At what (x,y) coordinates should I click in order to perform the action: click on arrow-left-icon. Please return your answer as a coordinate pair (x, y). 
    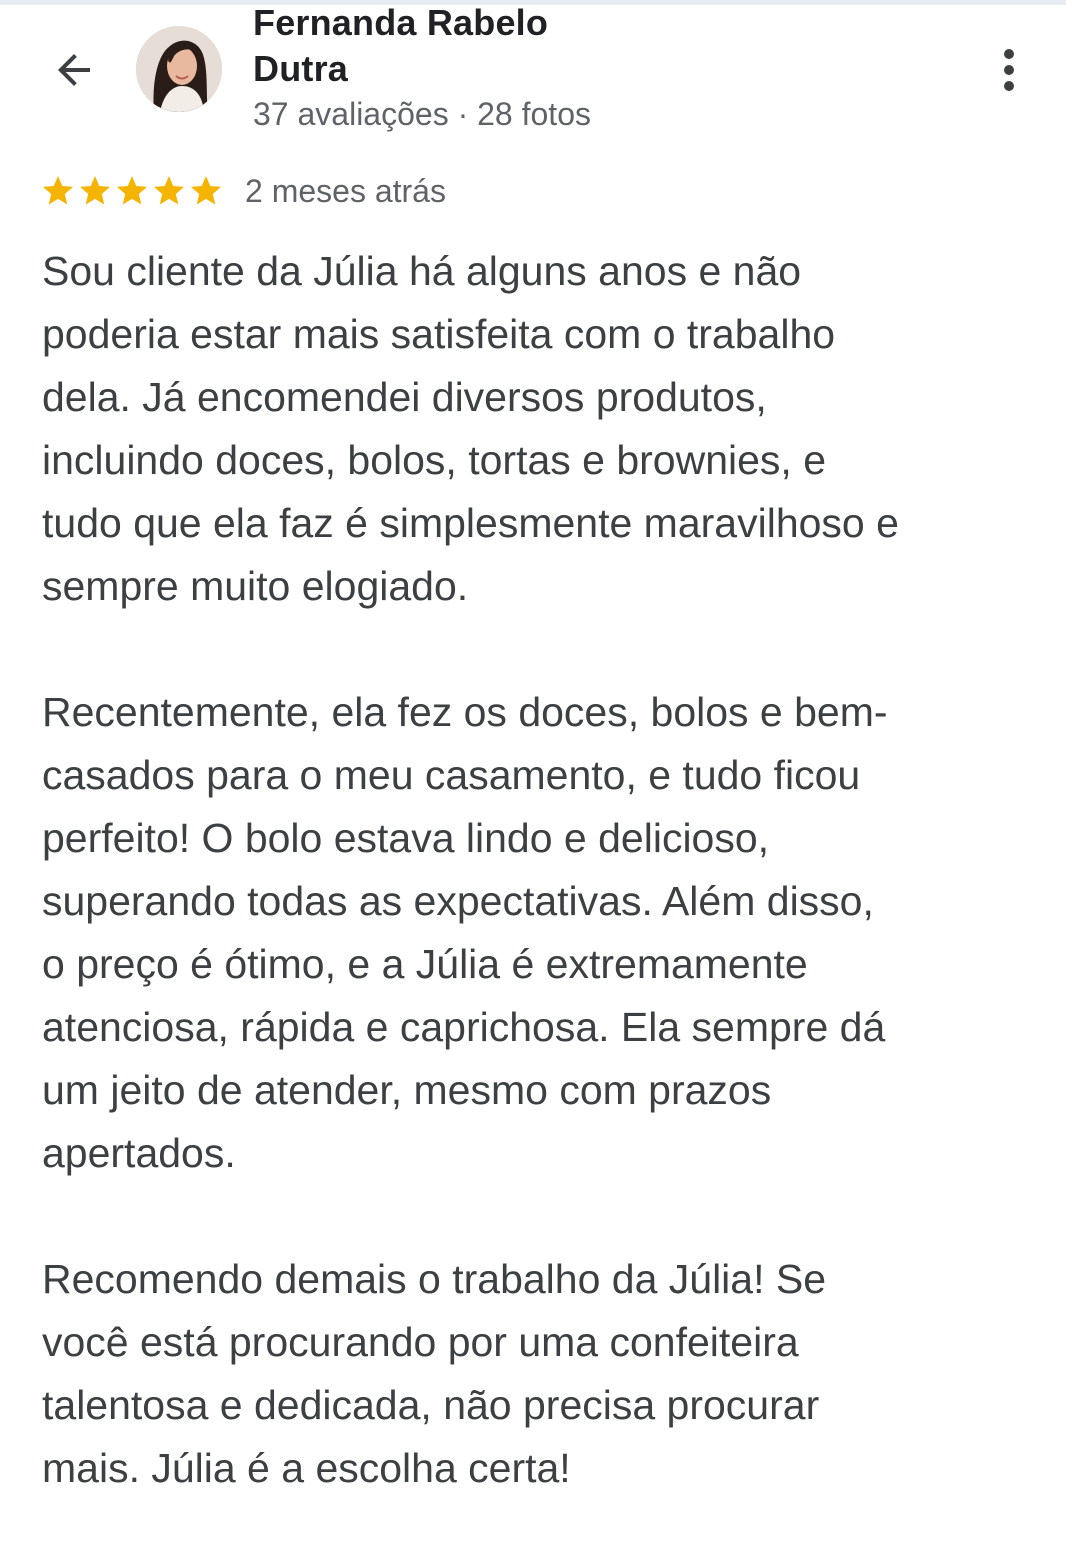
    Looking at the image, I should click on (74, 70).